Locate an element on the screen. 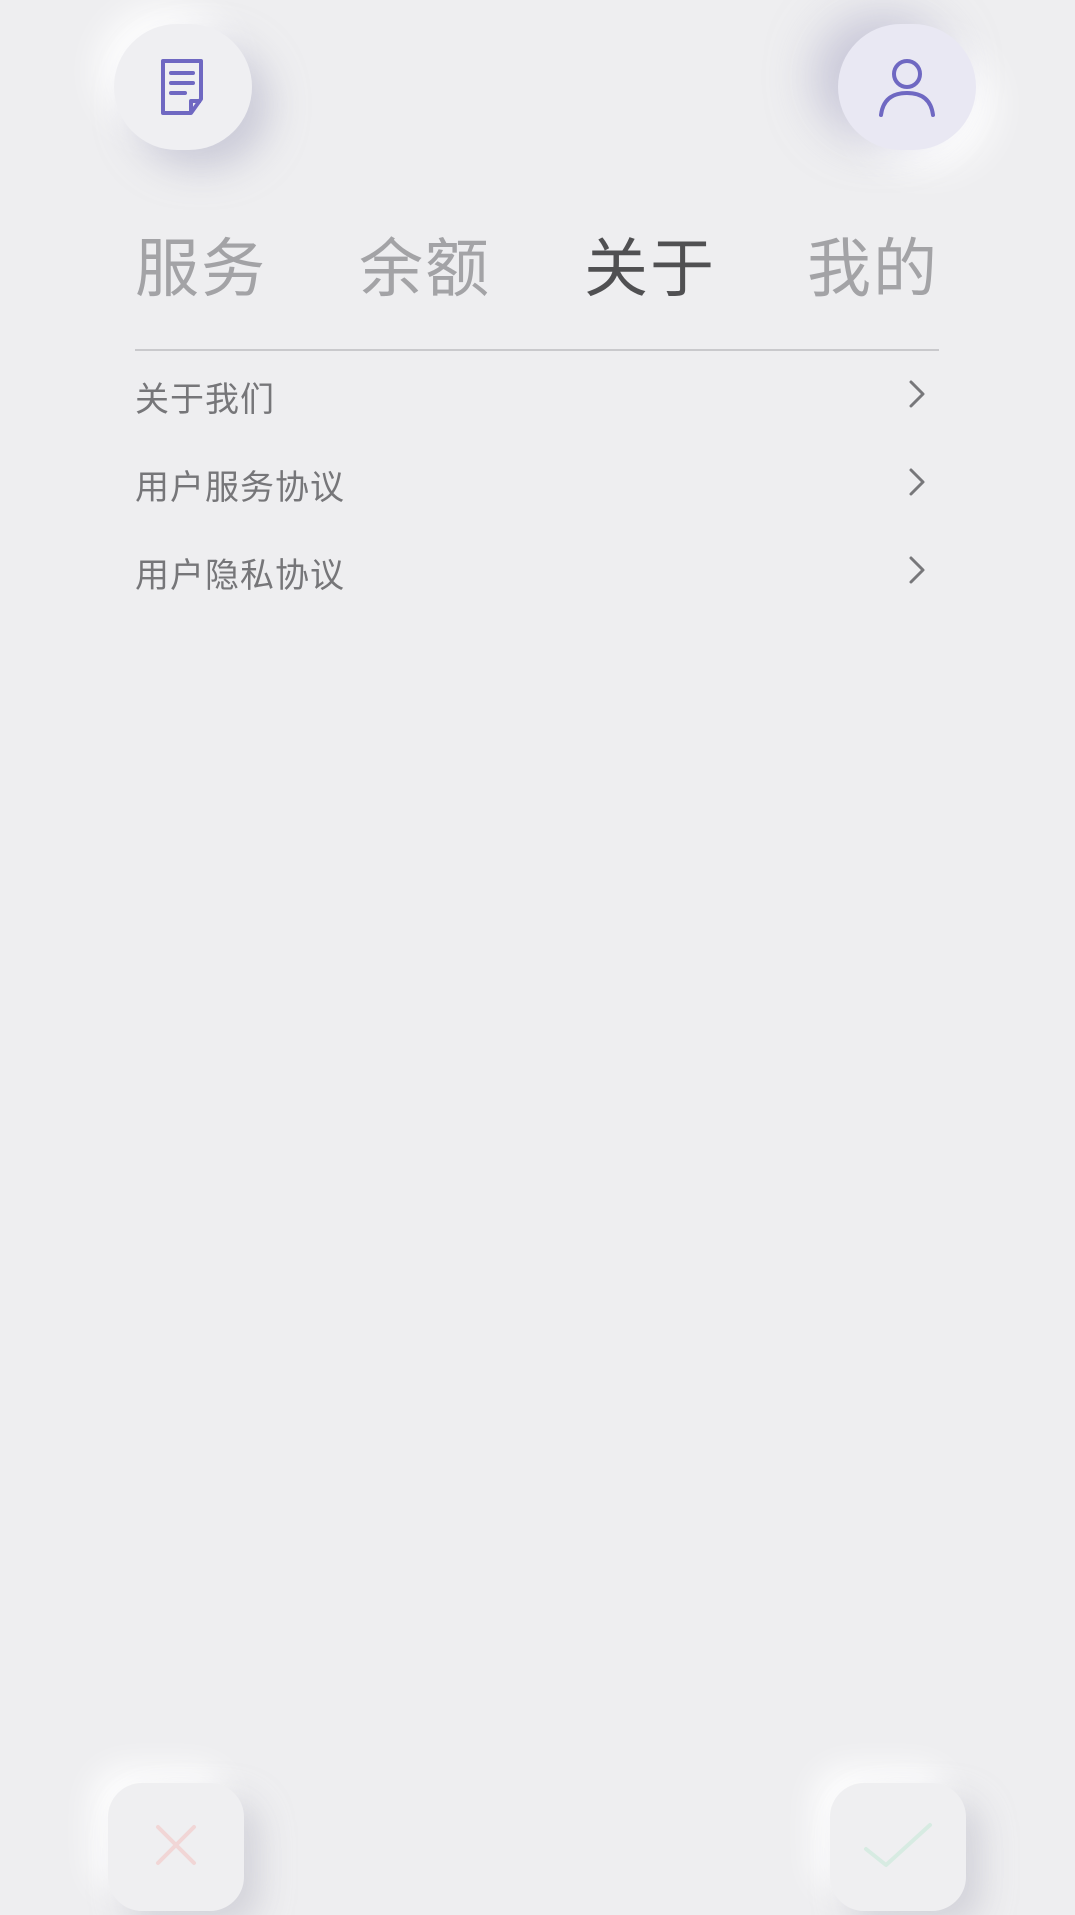 The height and width of the screenshot is (1915, 1075). about-menu-list: 关于我们 用户服务协议 用户隐私协议 is located at coordinates (537, 484).